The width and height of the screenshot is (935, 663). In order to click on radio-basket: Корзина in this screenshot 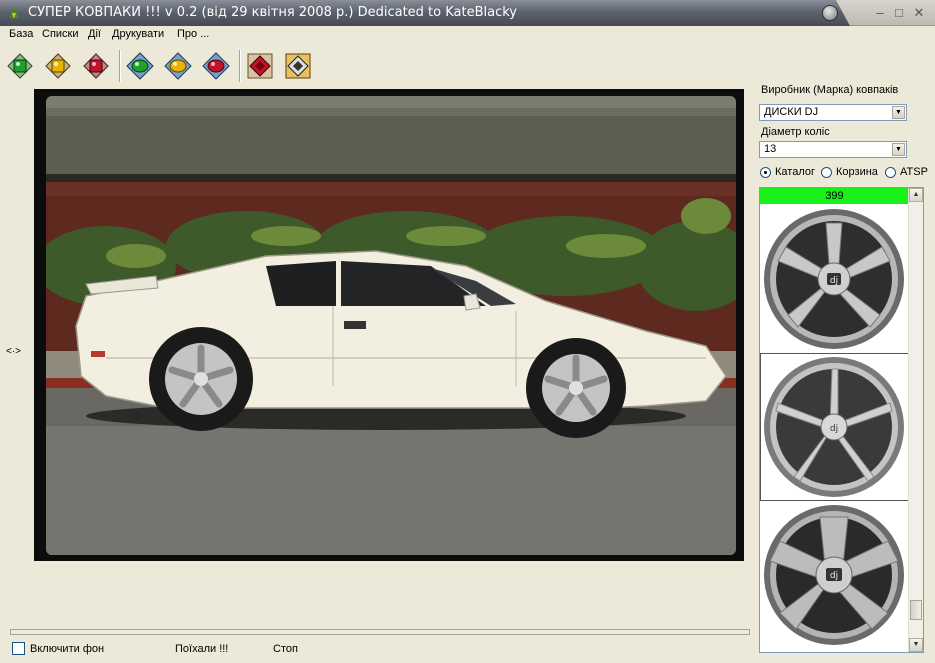, I will do `click(849, 172)`.